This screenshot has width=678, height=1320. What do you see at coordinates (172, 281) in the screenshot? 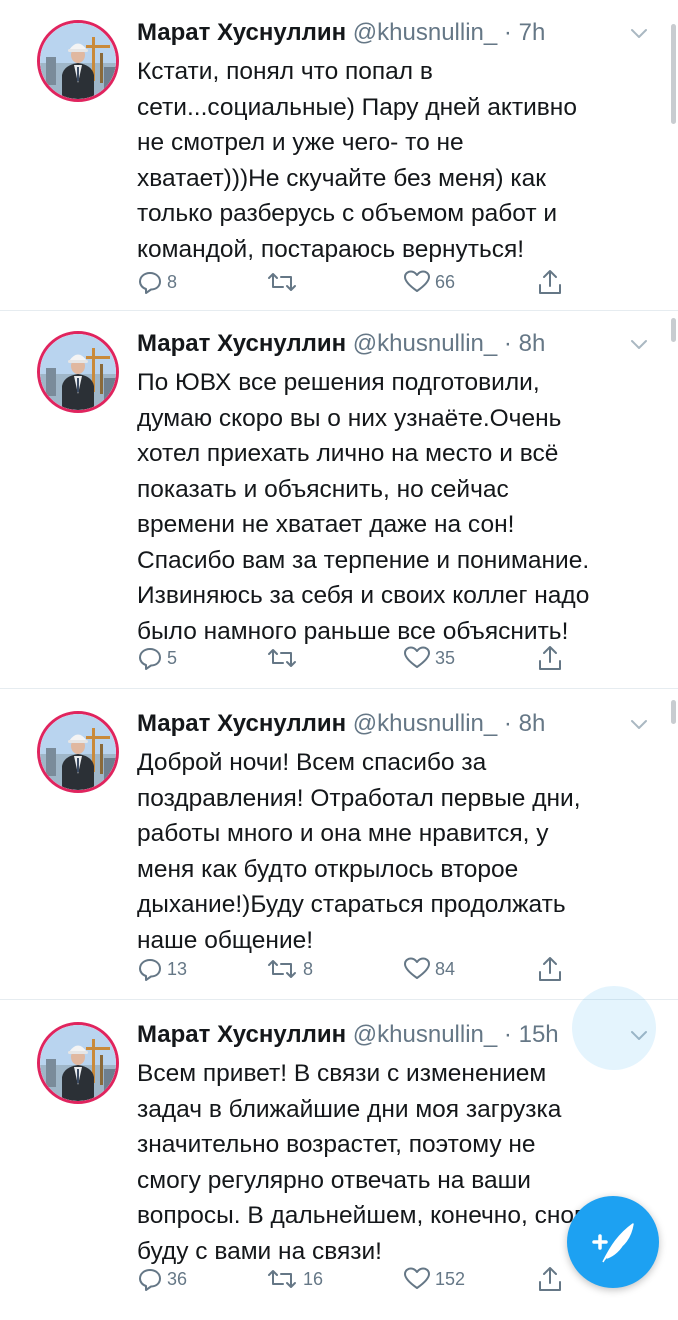
I see `reply-count: 8` at bounding box center [172, 281].